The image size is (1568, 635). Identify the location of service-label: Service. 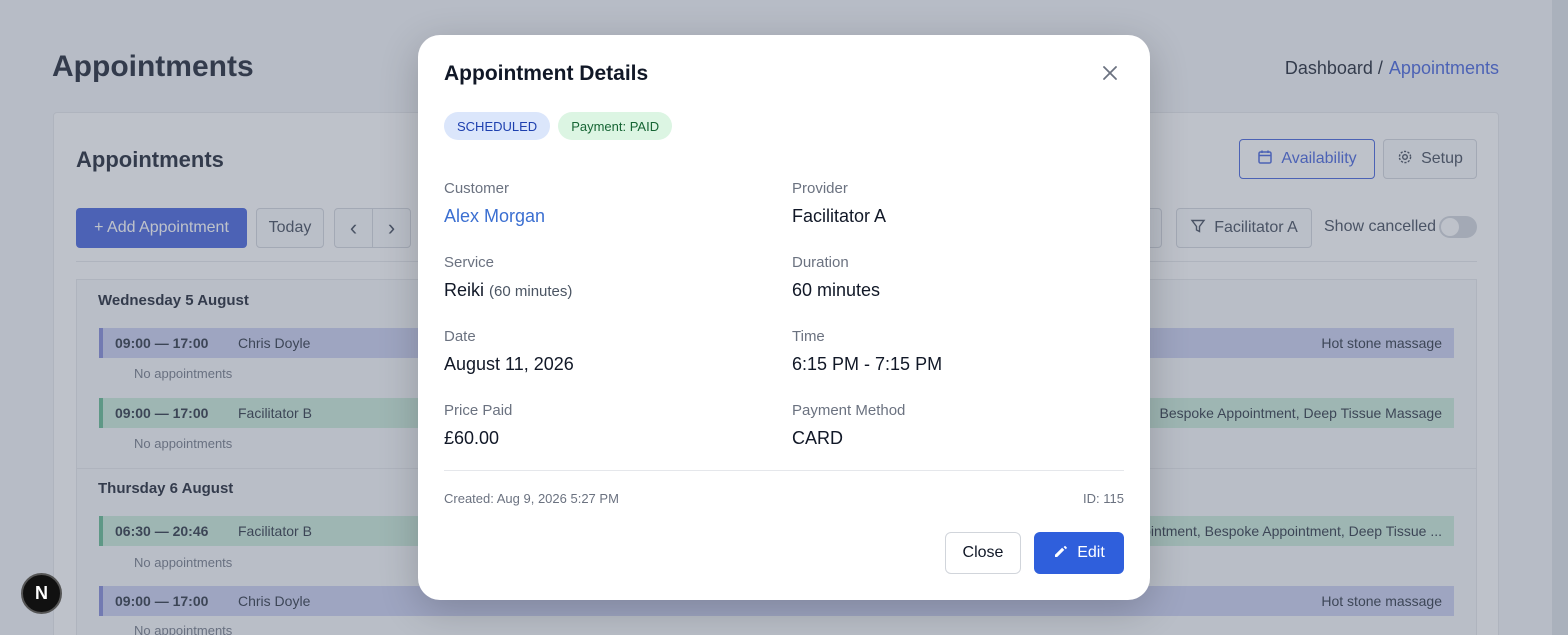
(469, 262).